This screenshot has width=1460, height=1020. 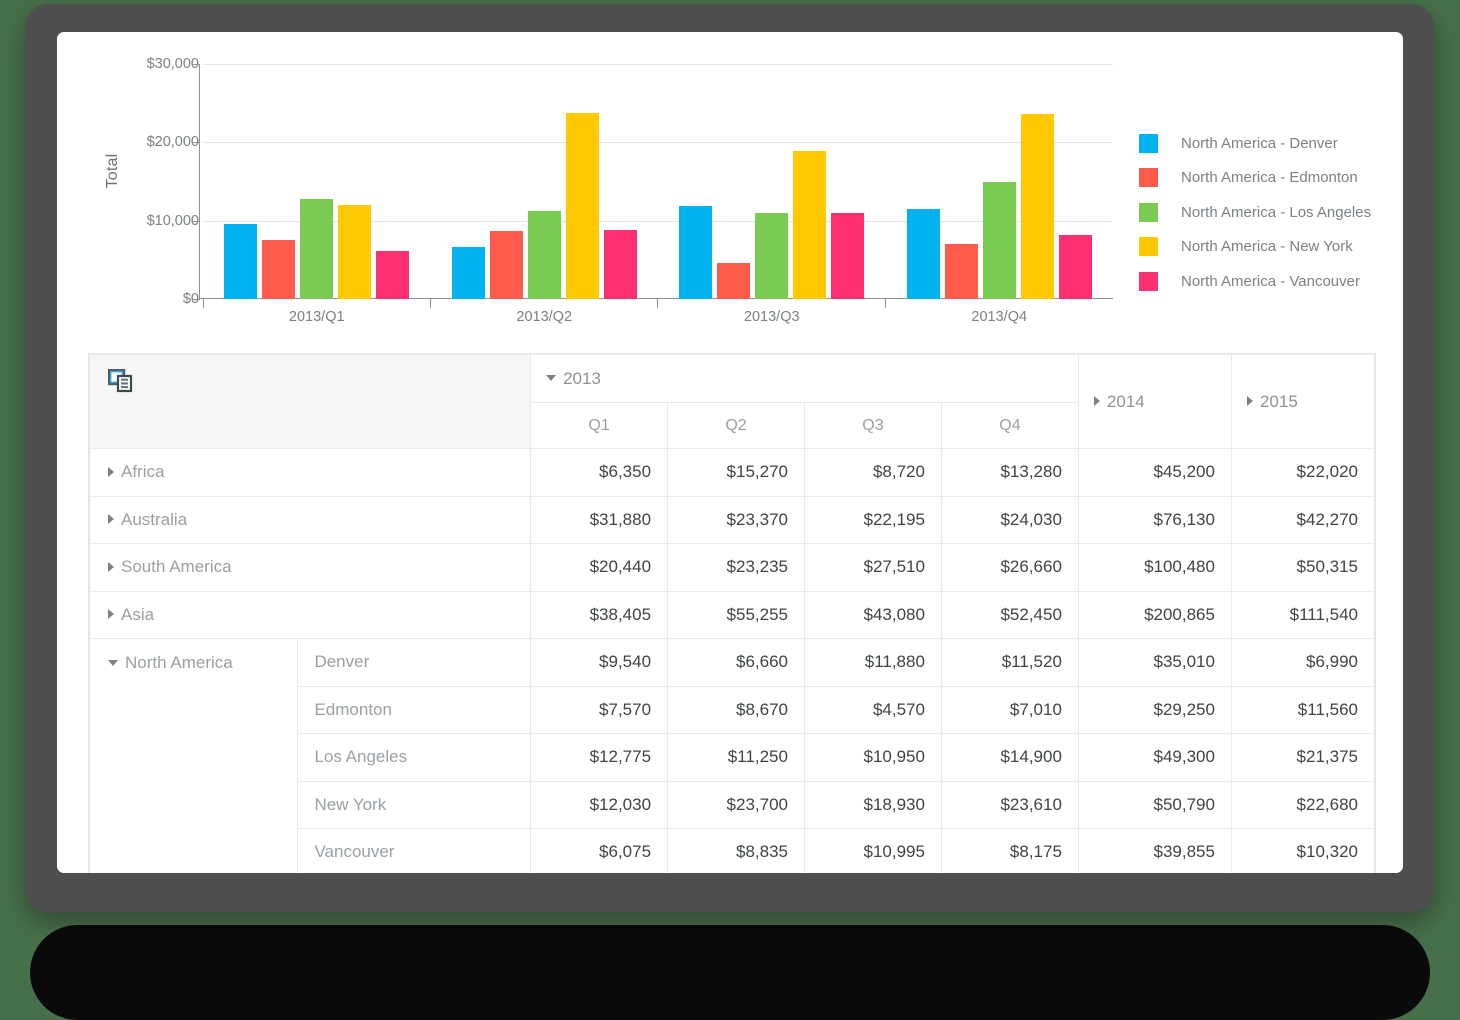 What do you see at coordinates (1009, 614) in the screenshot?
I see `pivot-value-cell: $52,450` at bounding box center [1009, 614].